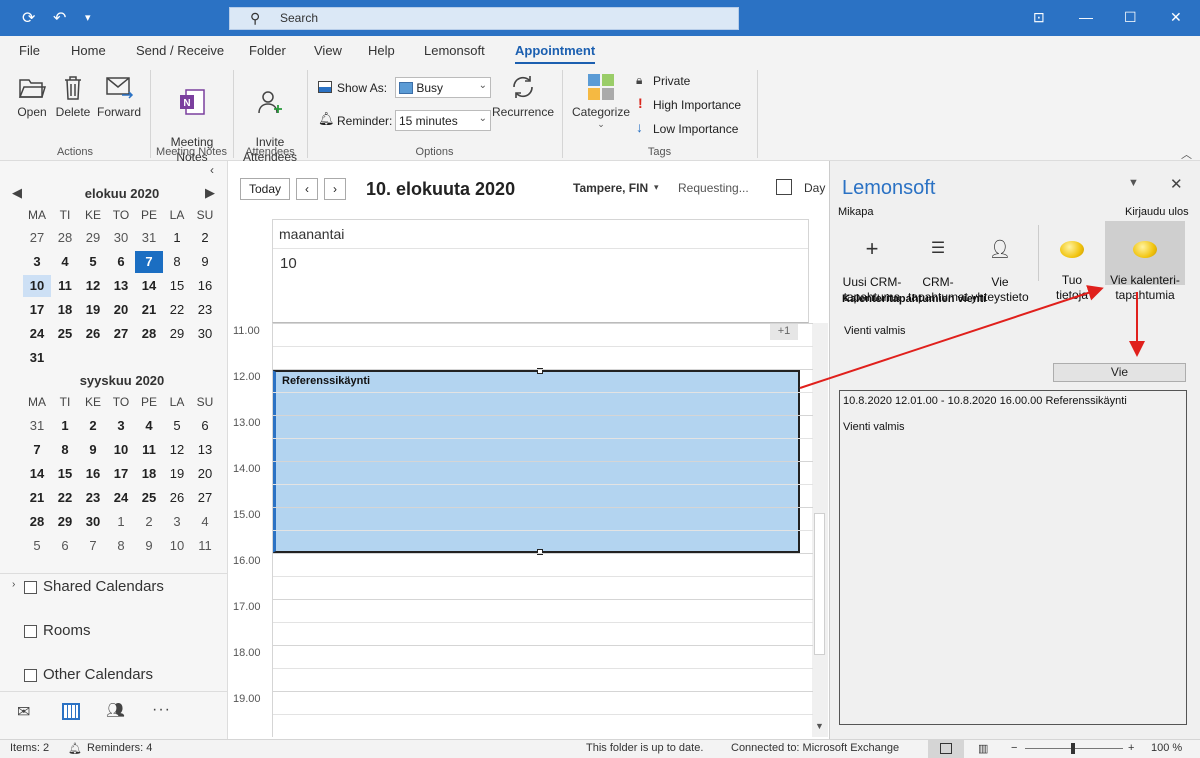 This screenshot has height=758, width=1200. Describe the element at coordinates (75, 749) in the screenshot. I see `bell-icon: 🔔︎` at that location.